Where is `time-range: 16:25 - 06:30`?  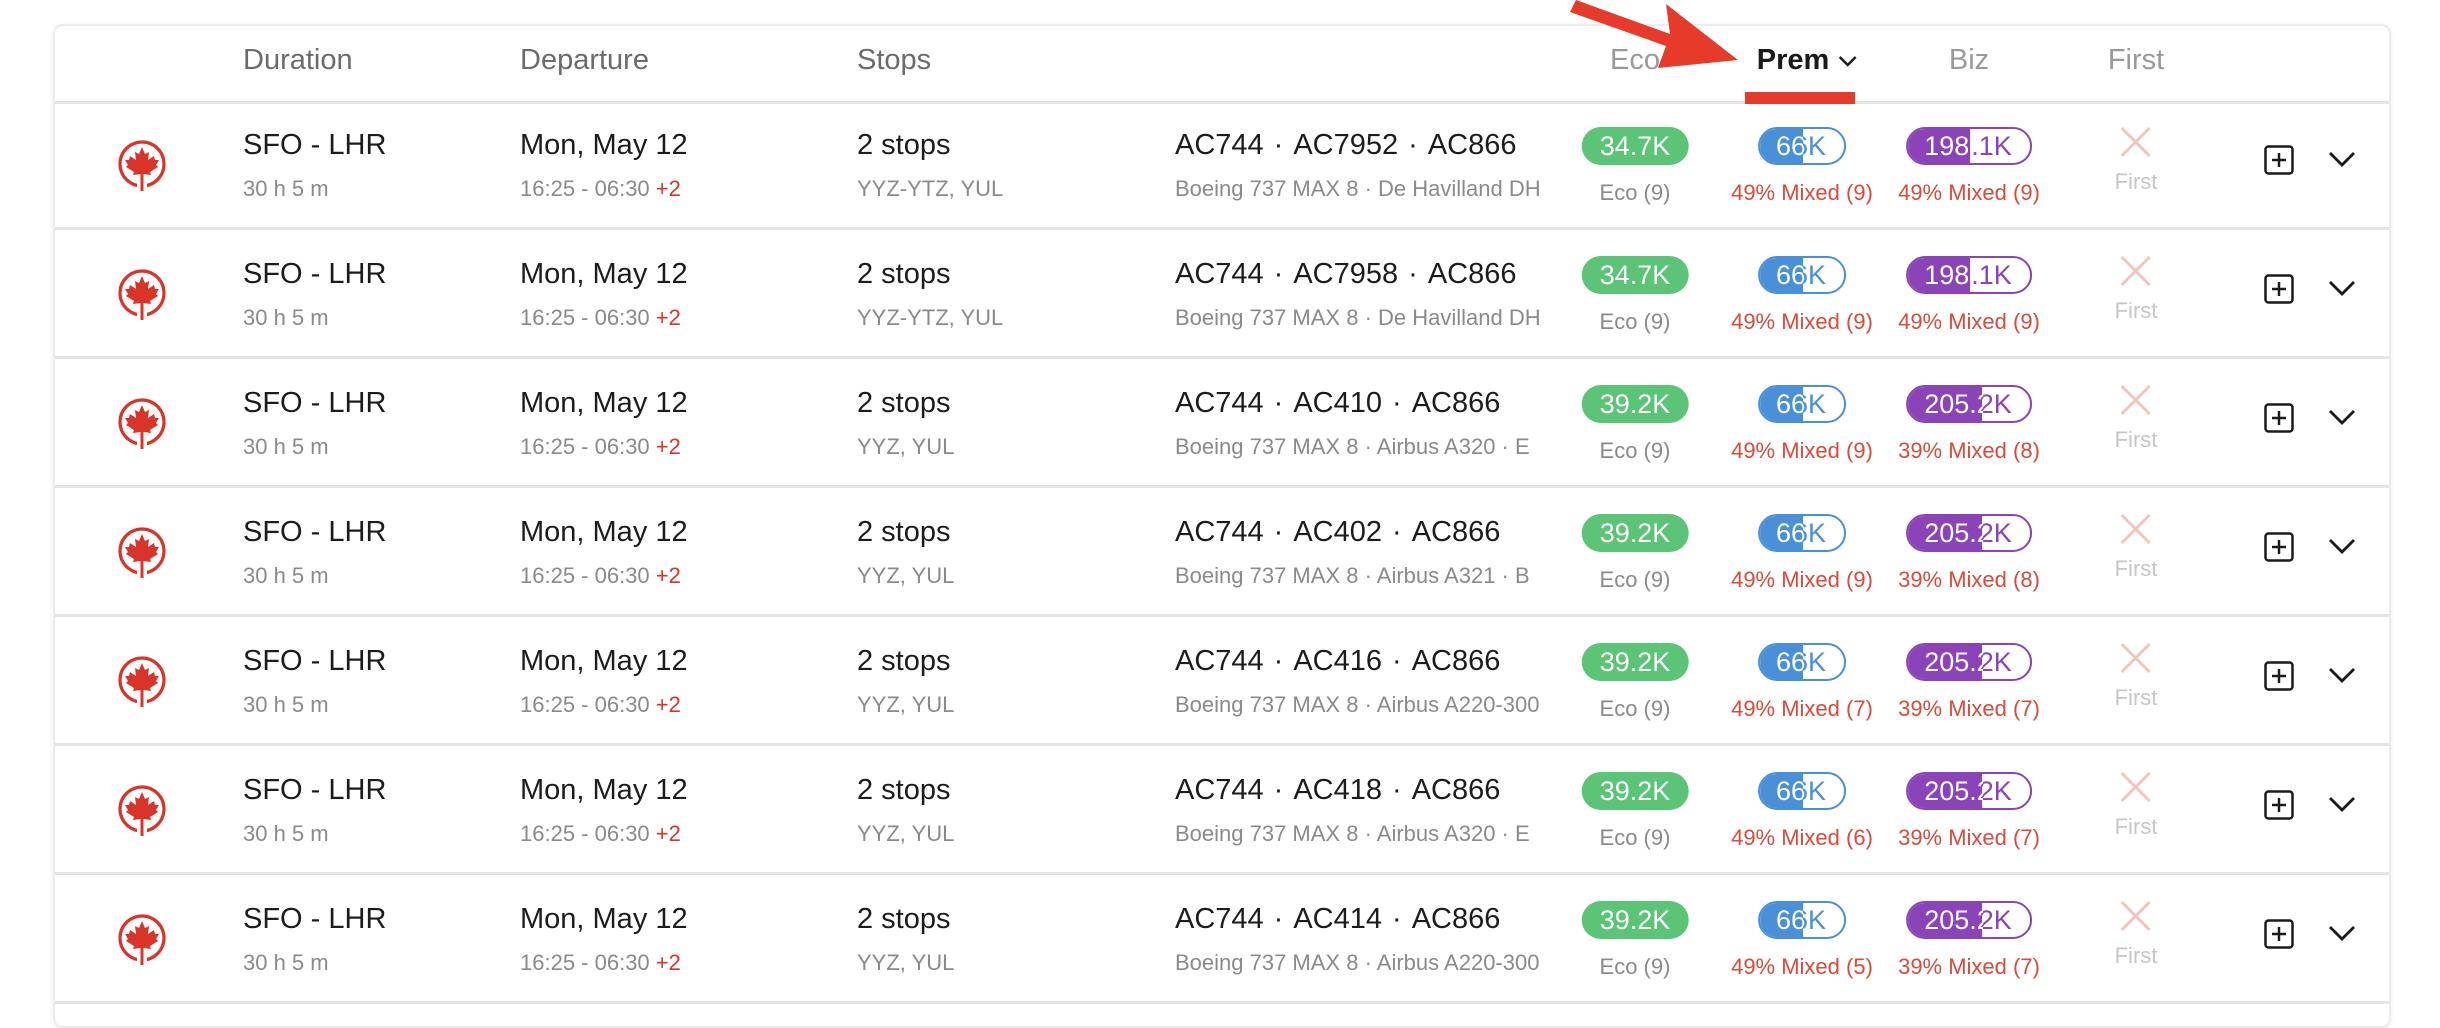
time-range: 16:25 - 06:30 is located at coordinates (585, 446).